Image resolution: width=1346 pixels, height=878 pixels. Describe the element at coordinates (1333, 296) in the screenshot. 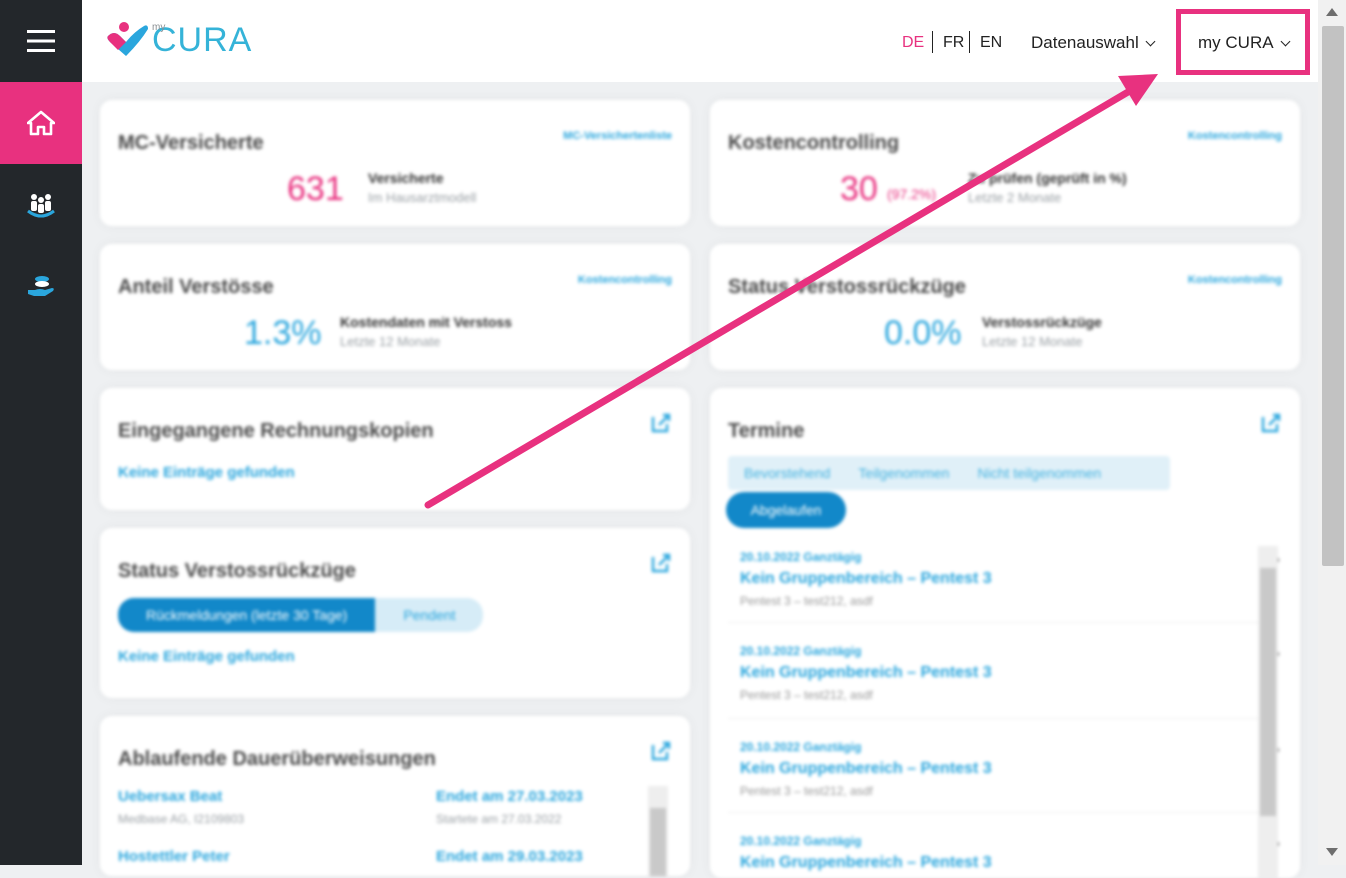

I see `page-scroll-thumb` at that location.